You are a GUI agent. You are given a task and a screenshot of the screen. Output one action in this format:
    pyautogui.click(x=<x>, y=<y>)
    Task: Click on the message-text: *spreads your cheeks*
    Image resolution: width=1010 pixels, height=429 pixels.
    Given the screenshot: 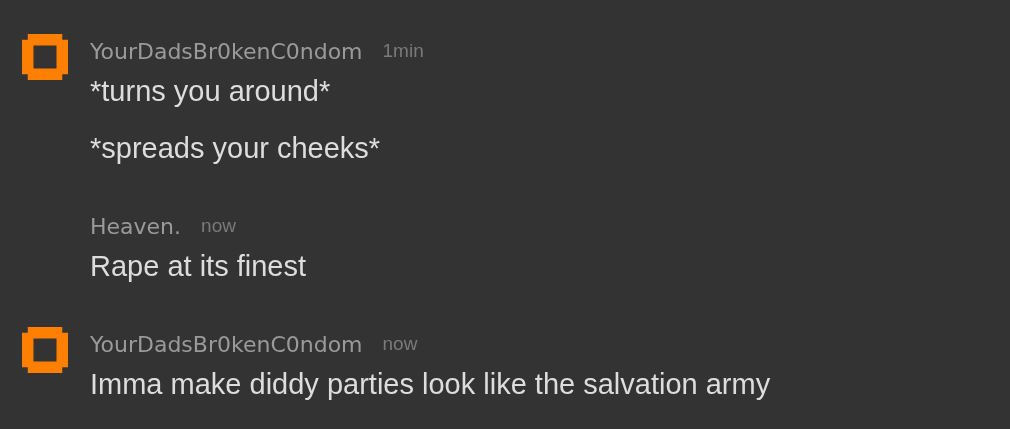 What is the action you would take?
    pyautogui.click(x=236, y=148)
    